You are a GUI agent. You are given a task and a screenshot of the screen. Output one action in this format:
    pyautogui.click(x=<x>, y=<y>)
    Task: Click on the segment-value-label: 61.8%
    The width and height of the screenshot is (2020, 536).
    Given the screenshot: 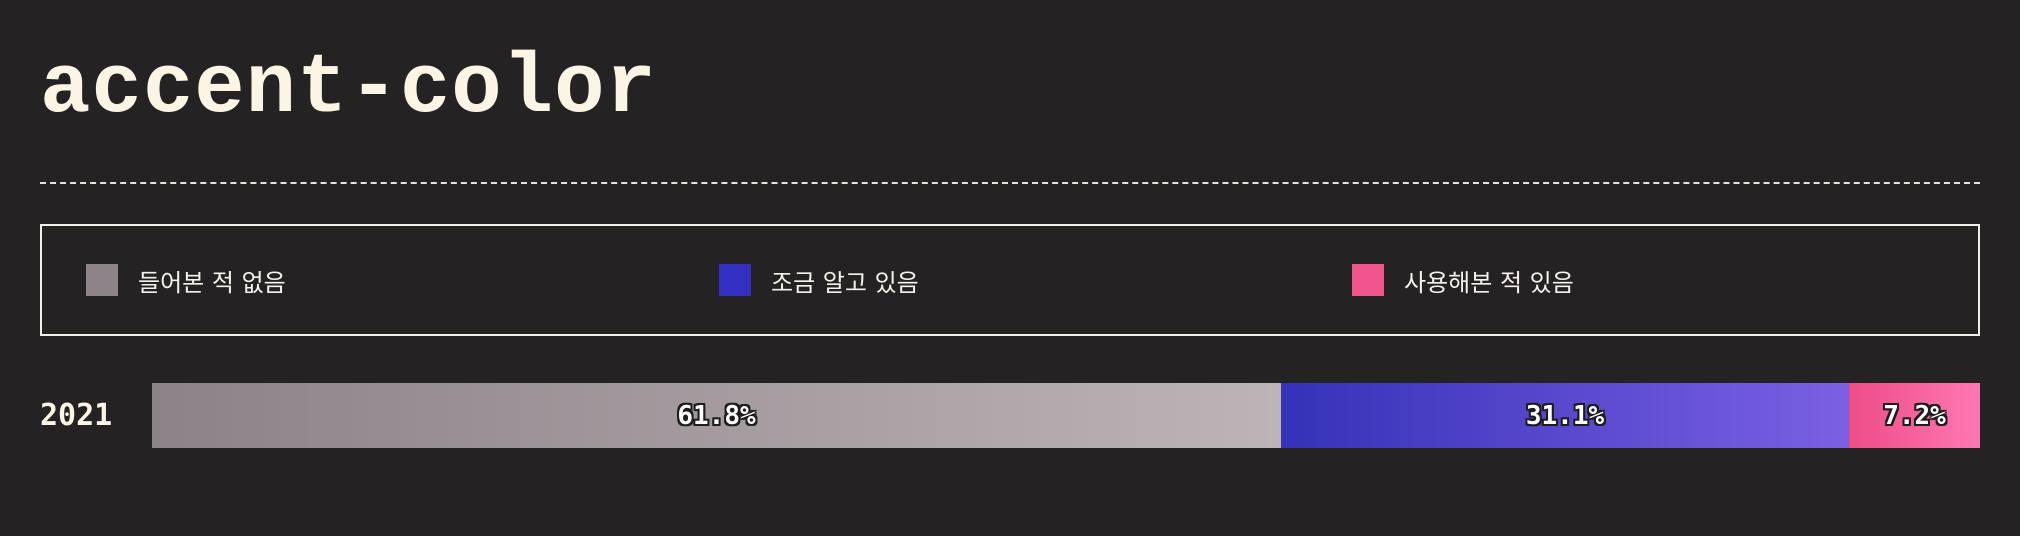 What is the action you would take?
    pyautogui.click(x=716, y=415)
    